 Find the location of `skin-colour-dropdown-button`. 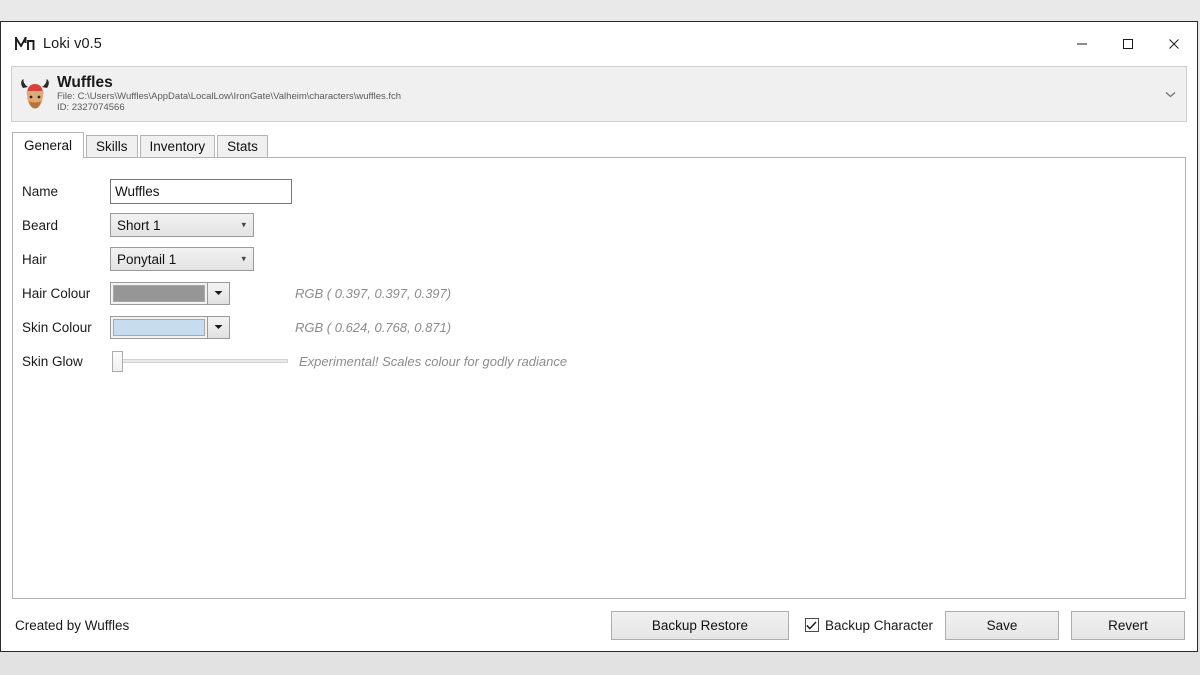

skin-colour-dropdown-button is located at coordinates (218, 327).